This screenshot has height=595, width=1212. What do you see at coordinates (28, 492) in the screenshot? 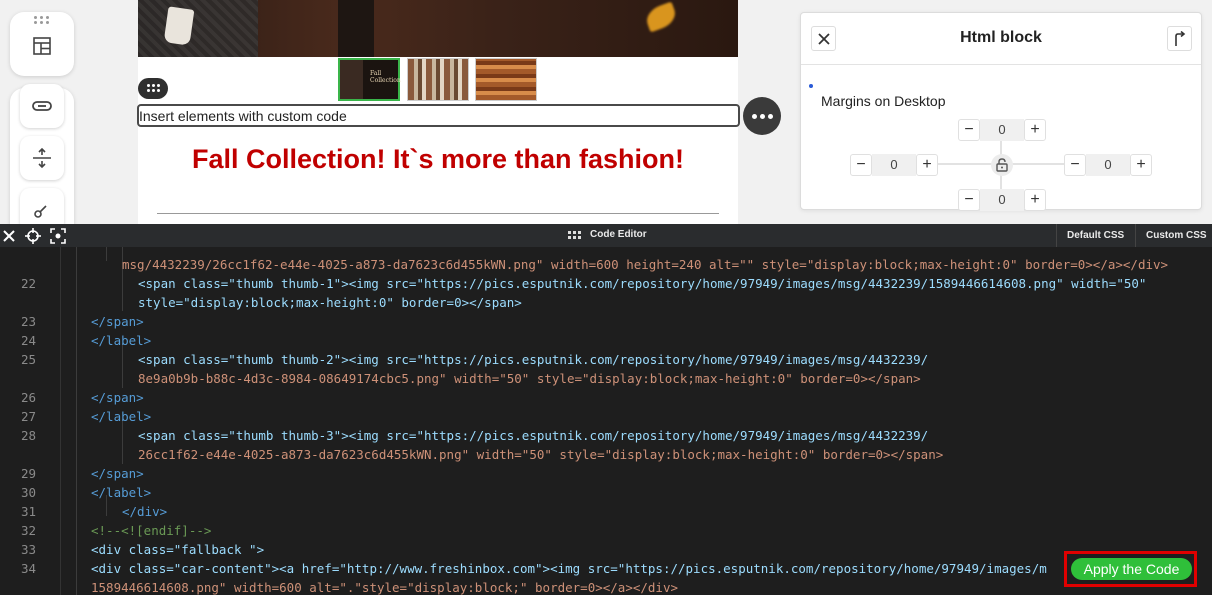
I see `line-number: 30` at bounding box center [28, 492].